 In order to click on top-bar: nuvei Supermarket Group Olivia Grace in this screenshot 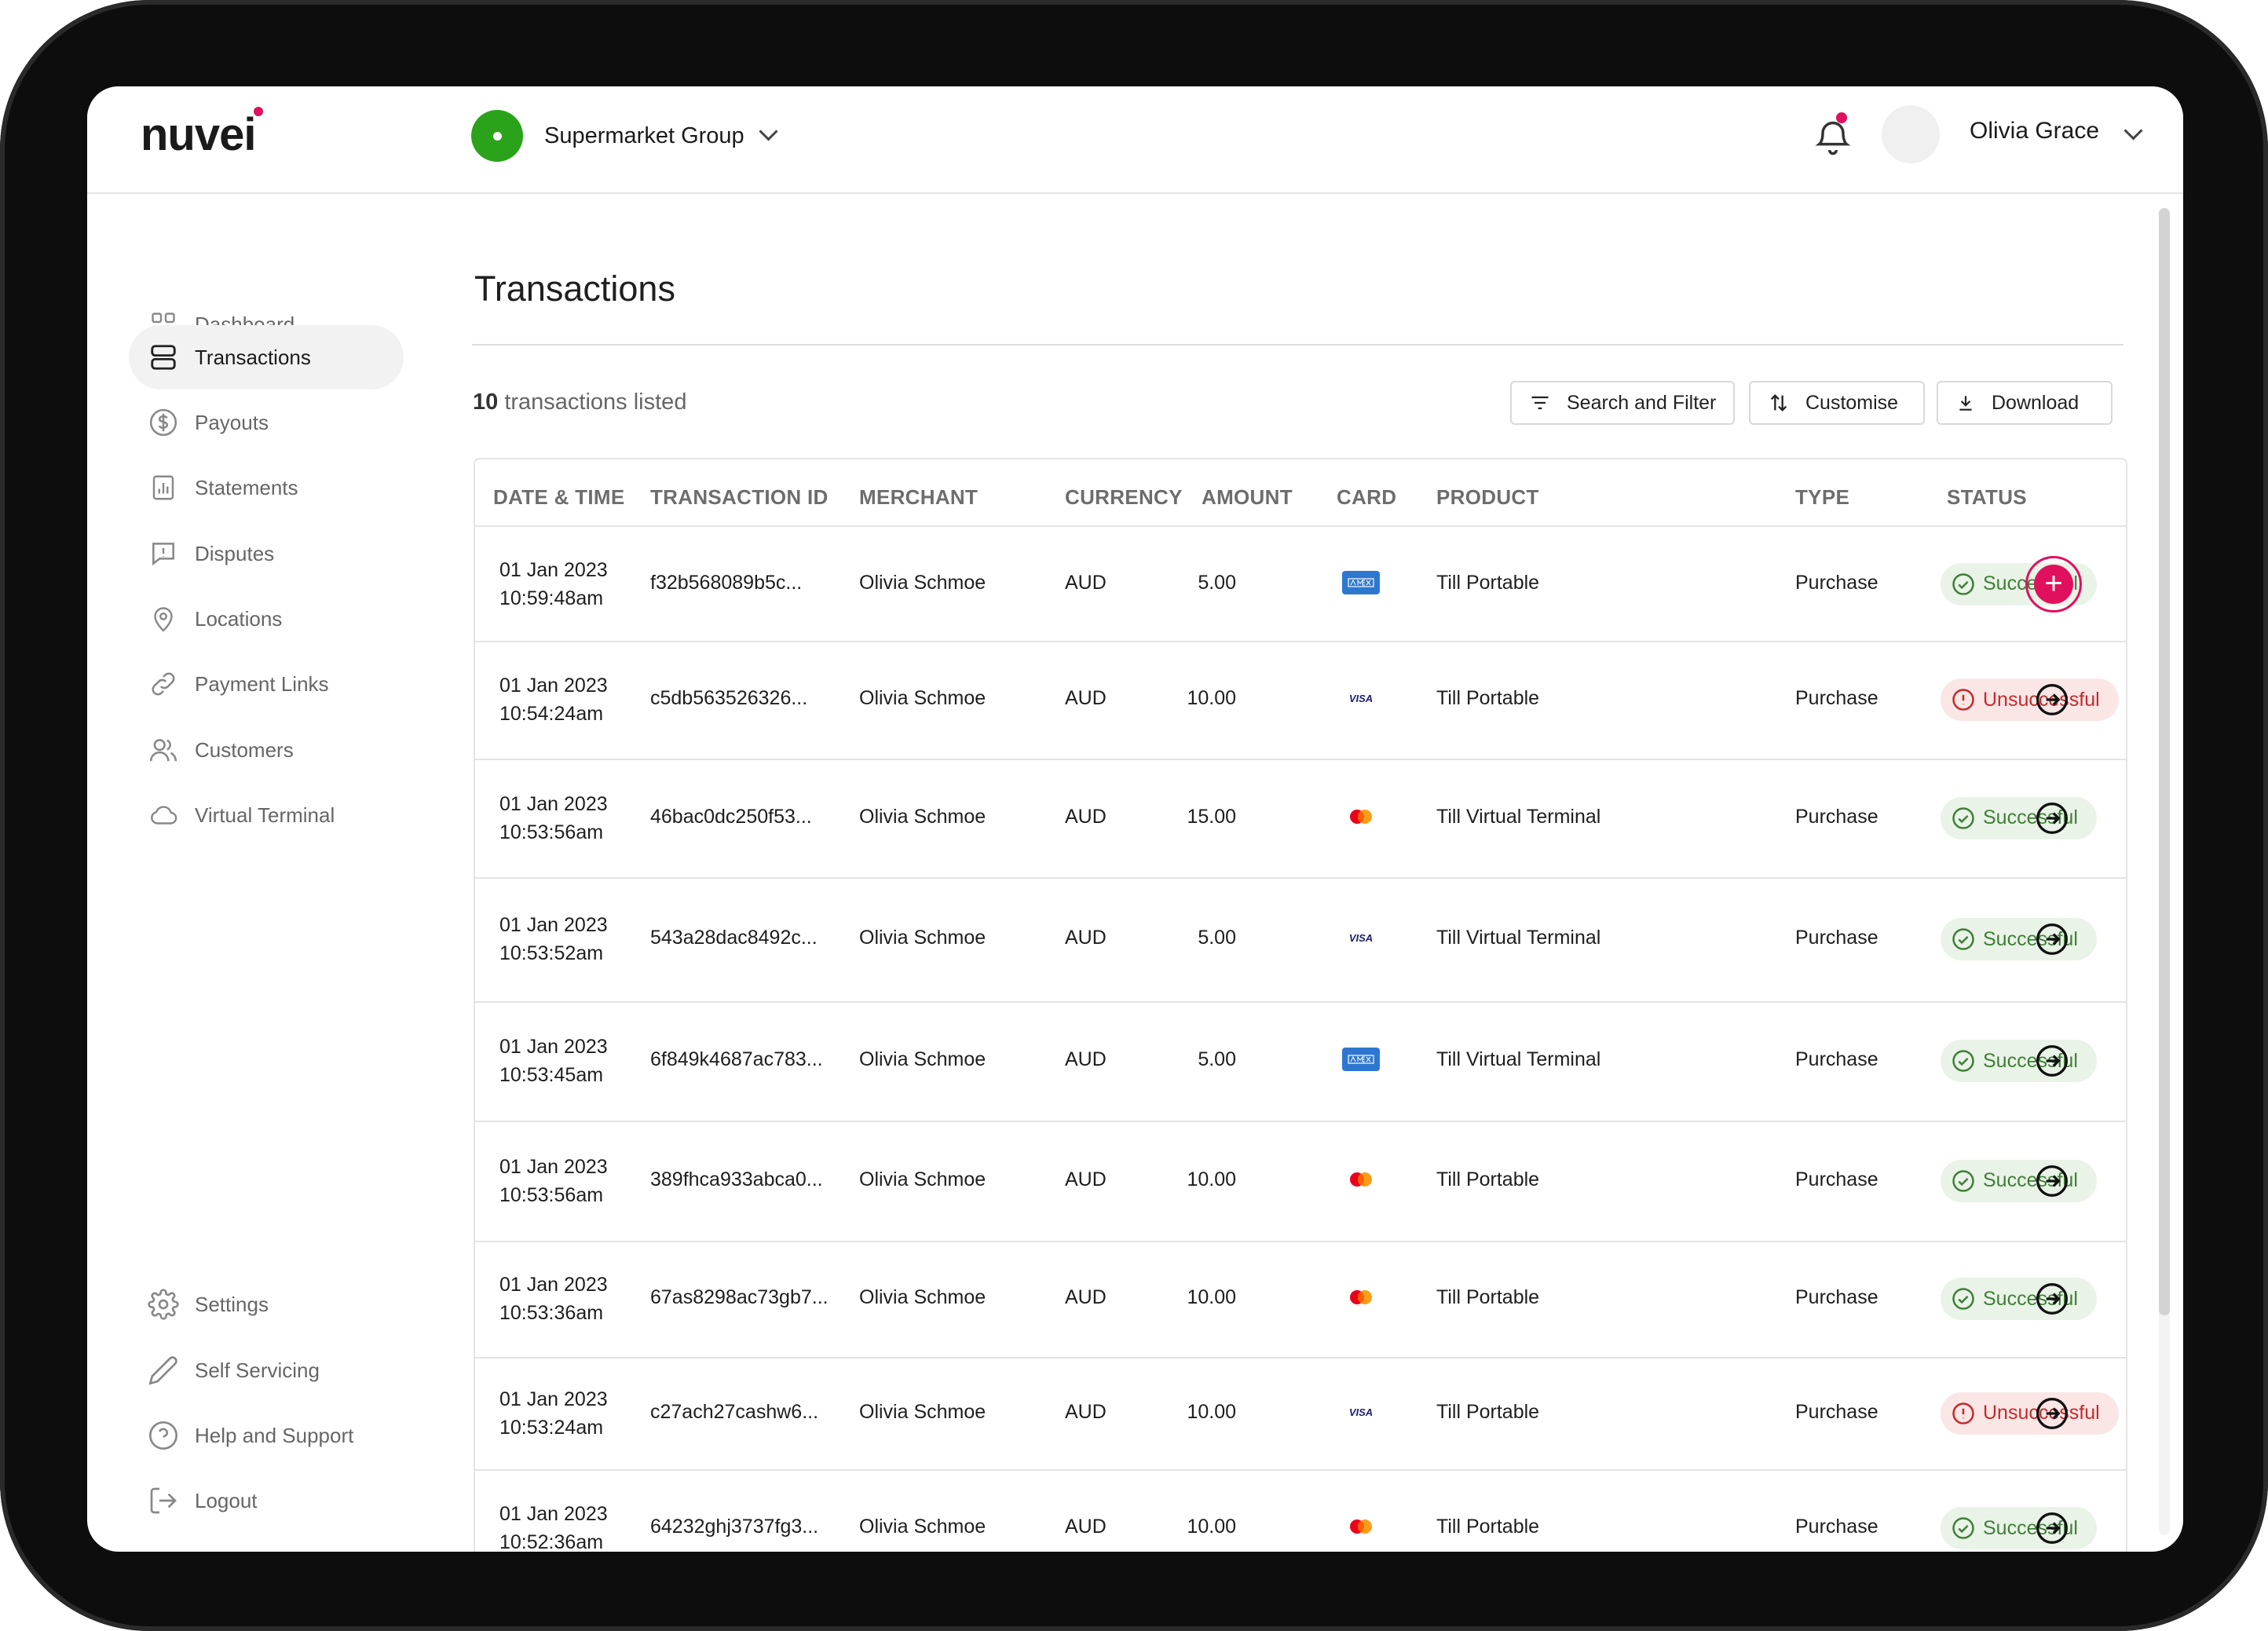, I will do `click(1135, 140)`.